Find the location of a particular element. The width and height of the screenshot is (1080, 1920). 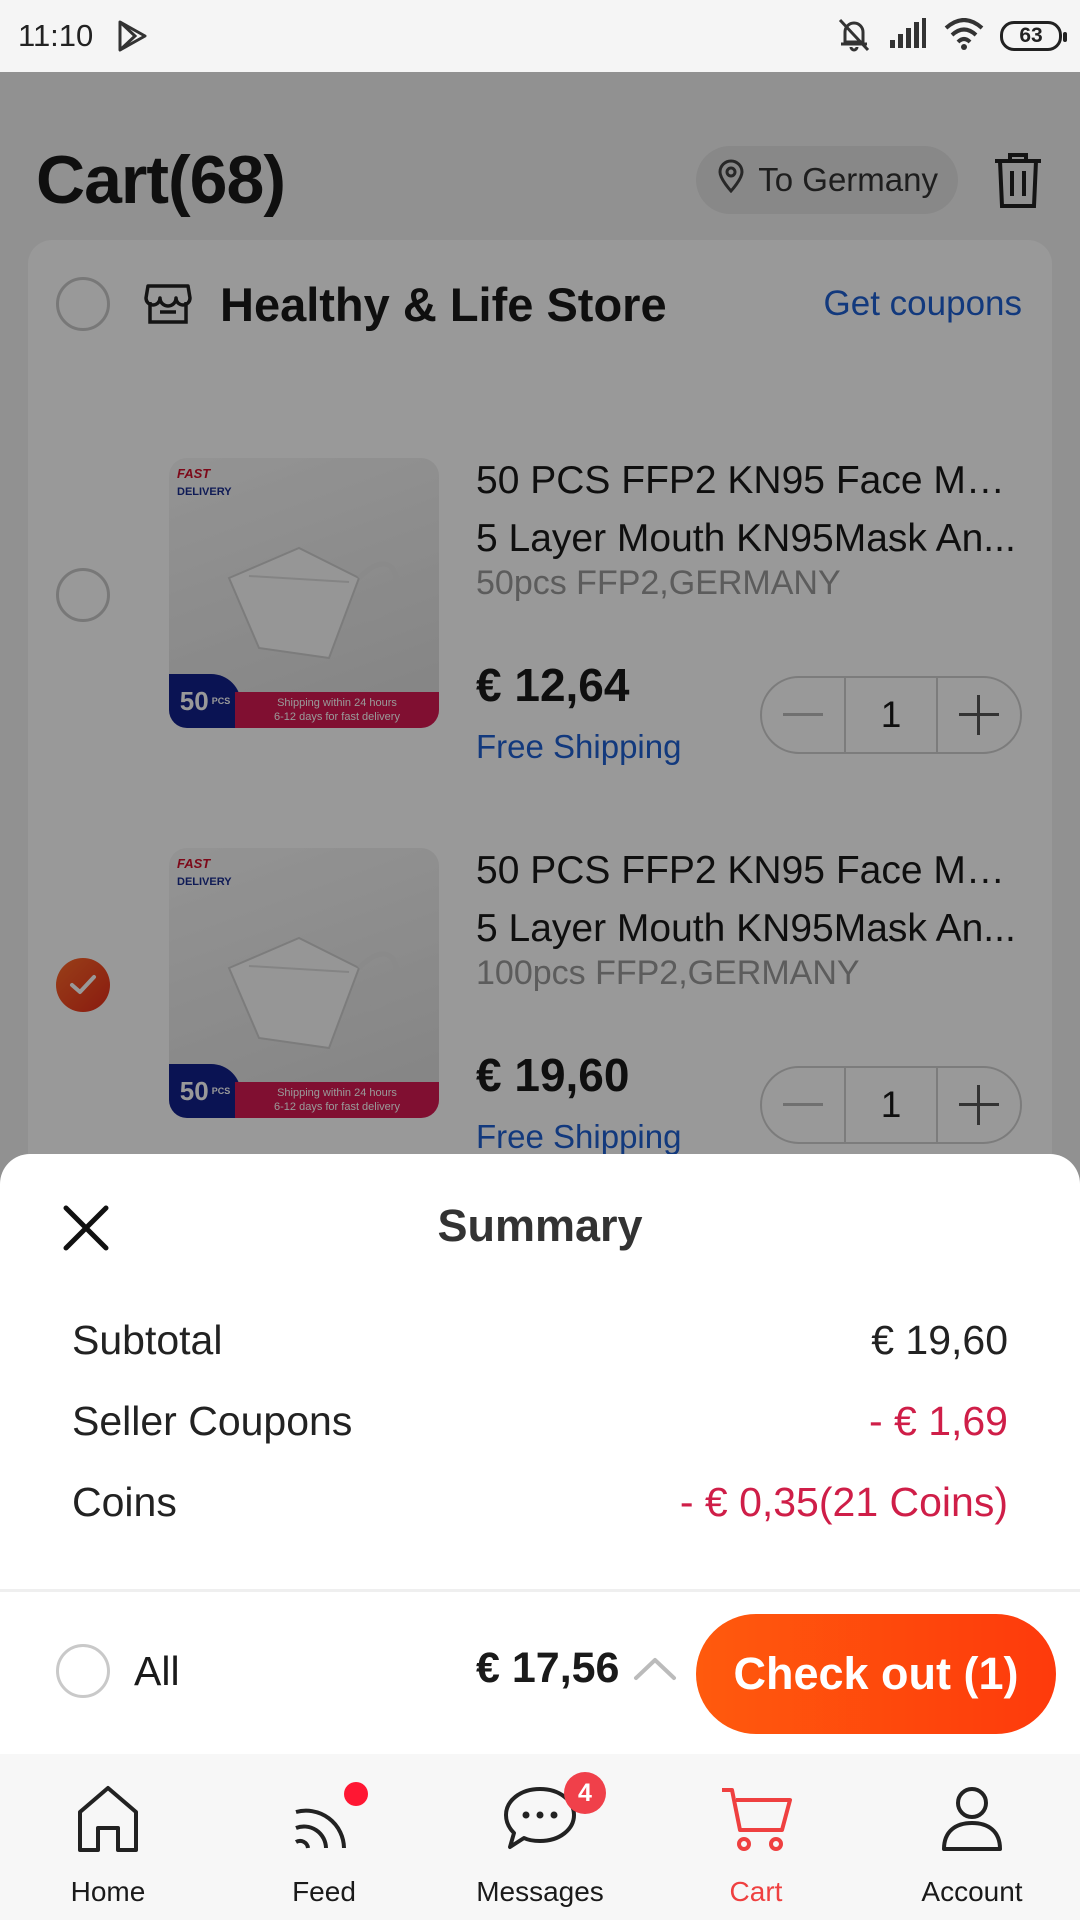

messages-icon: 4 is located at coordinates (554, 1815).